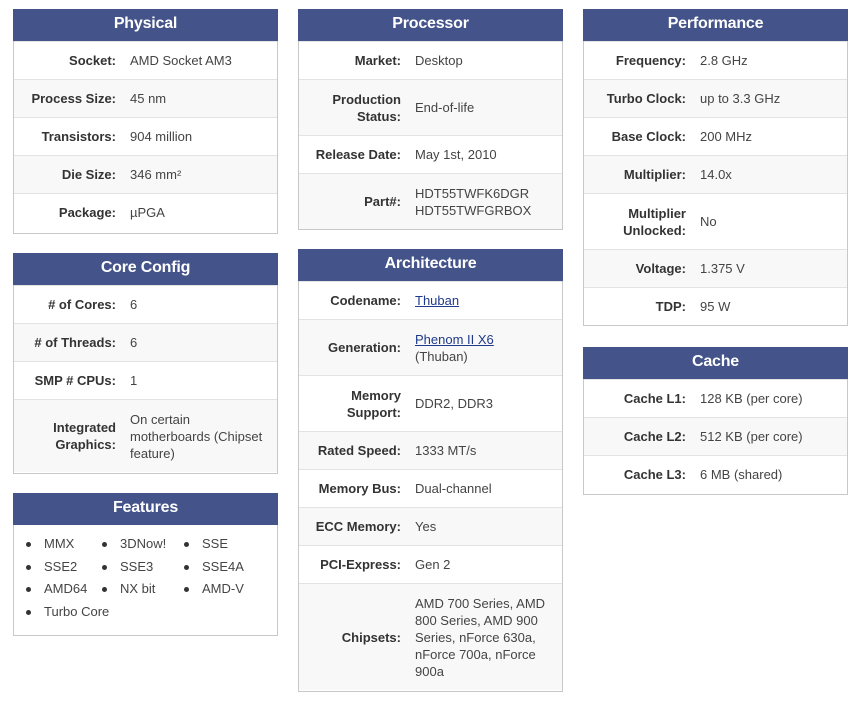 The width and height of the screenshot is (867, 701). I want to click on spec-value: Thuban, so click(488, 300).